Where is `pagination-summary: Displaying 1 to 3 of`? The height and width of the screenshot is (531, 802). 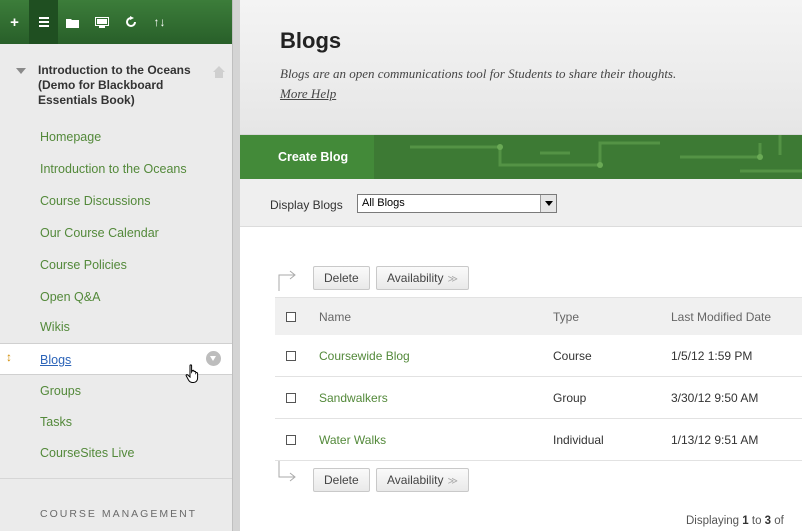
pagination-summary: Displaying 1 to 3 of is located at coordinates (735, 521).